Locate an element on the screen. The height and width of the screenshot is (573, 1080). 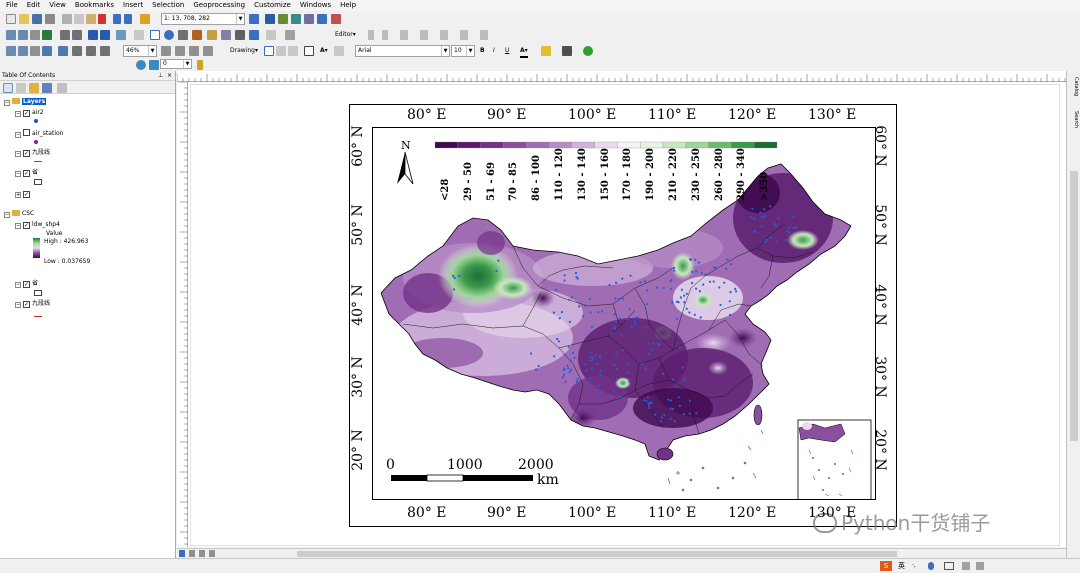
font-name-combo: Arial ▼ is located at coordinates (402, 51).